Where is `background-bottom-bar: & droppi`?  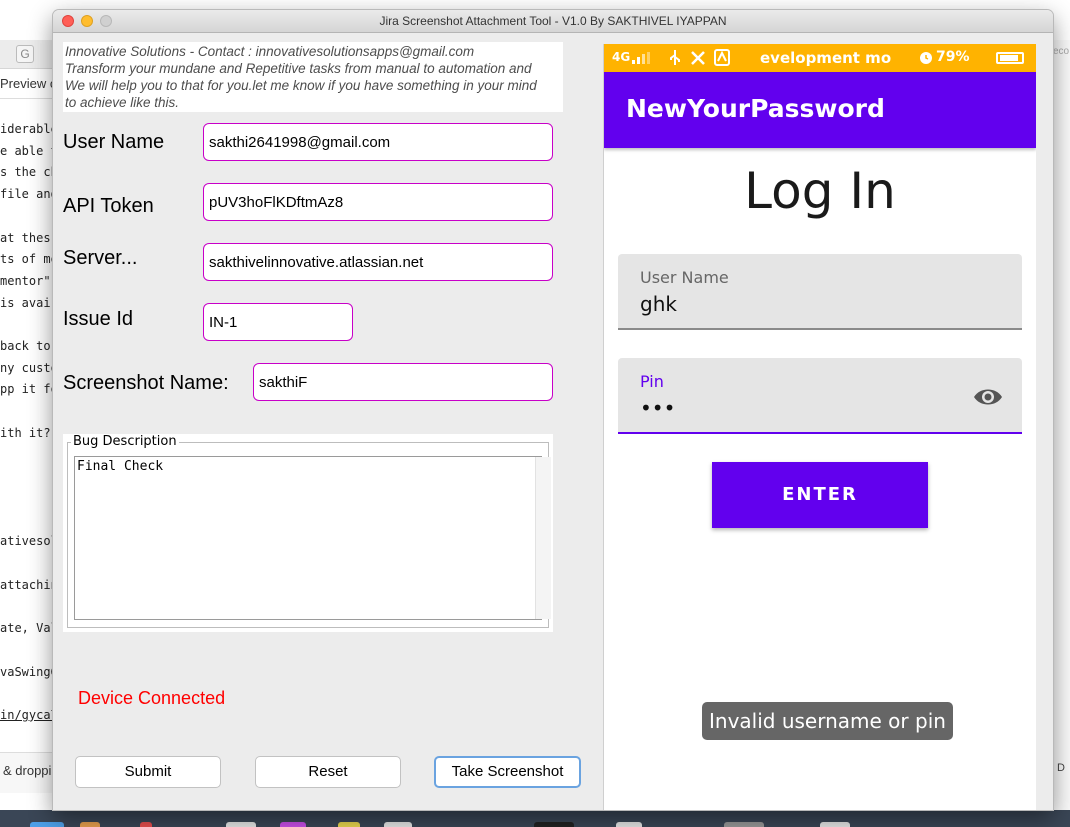 background-bottom-bar: & droppi is located at coordinates (30, 772).